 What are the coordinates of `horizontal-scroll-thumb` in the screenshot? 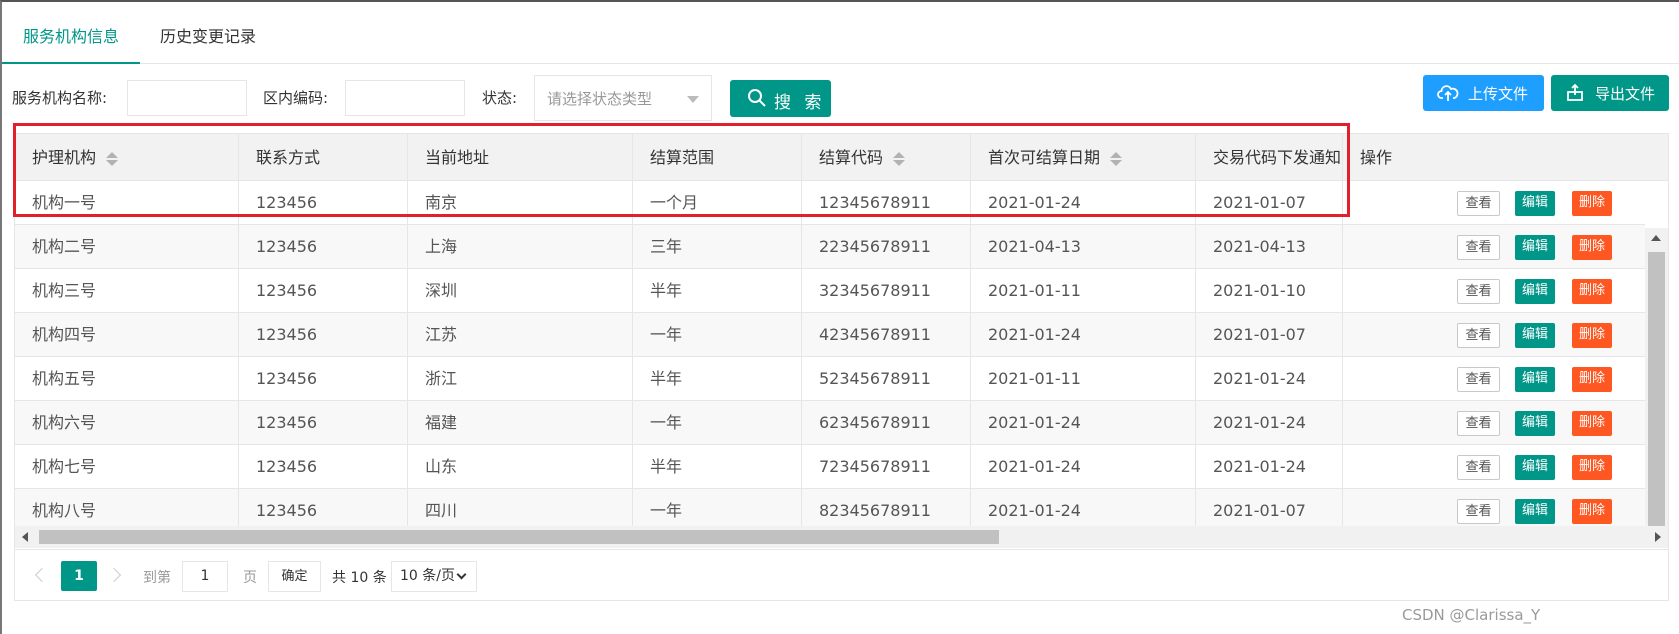 It's located at (519, 537).